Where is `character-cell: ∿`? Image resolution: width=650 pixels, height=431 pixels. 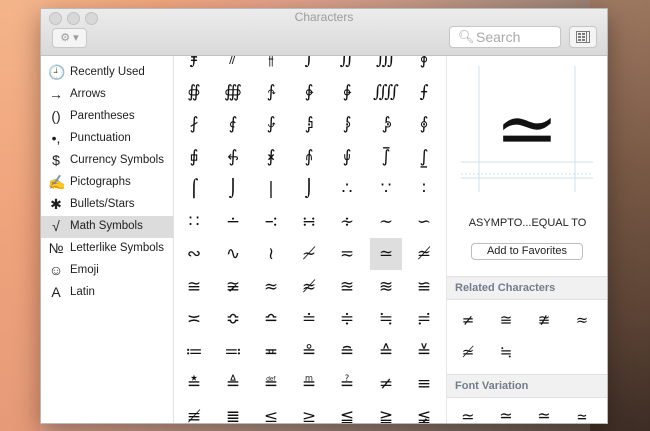 character-cell: ∿ is located at coordinates (233, 254).